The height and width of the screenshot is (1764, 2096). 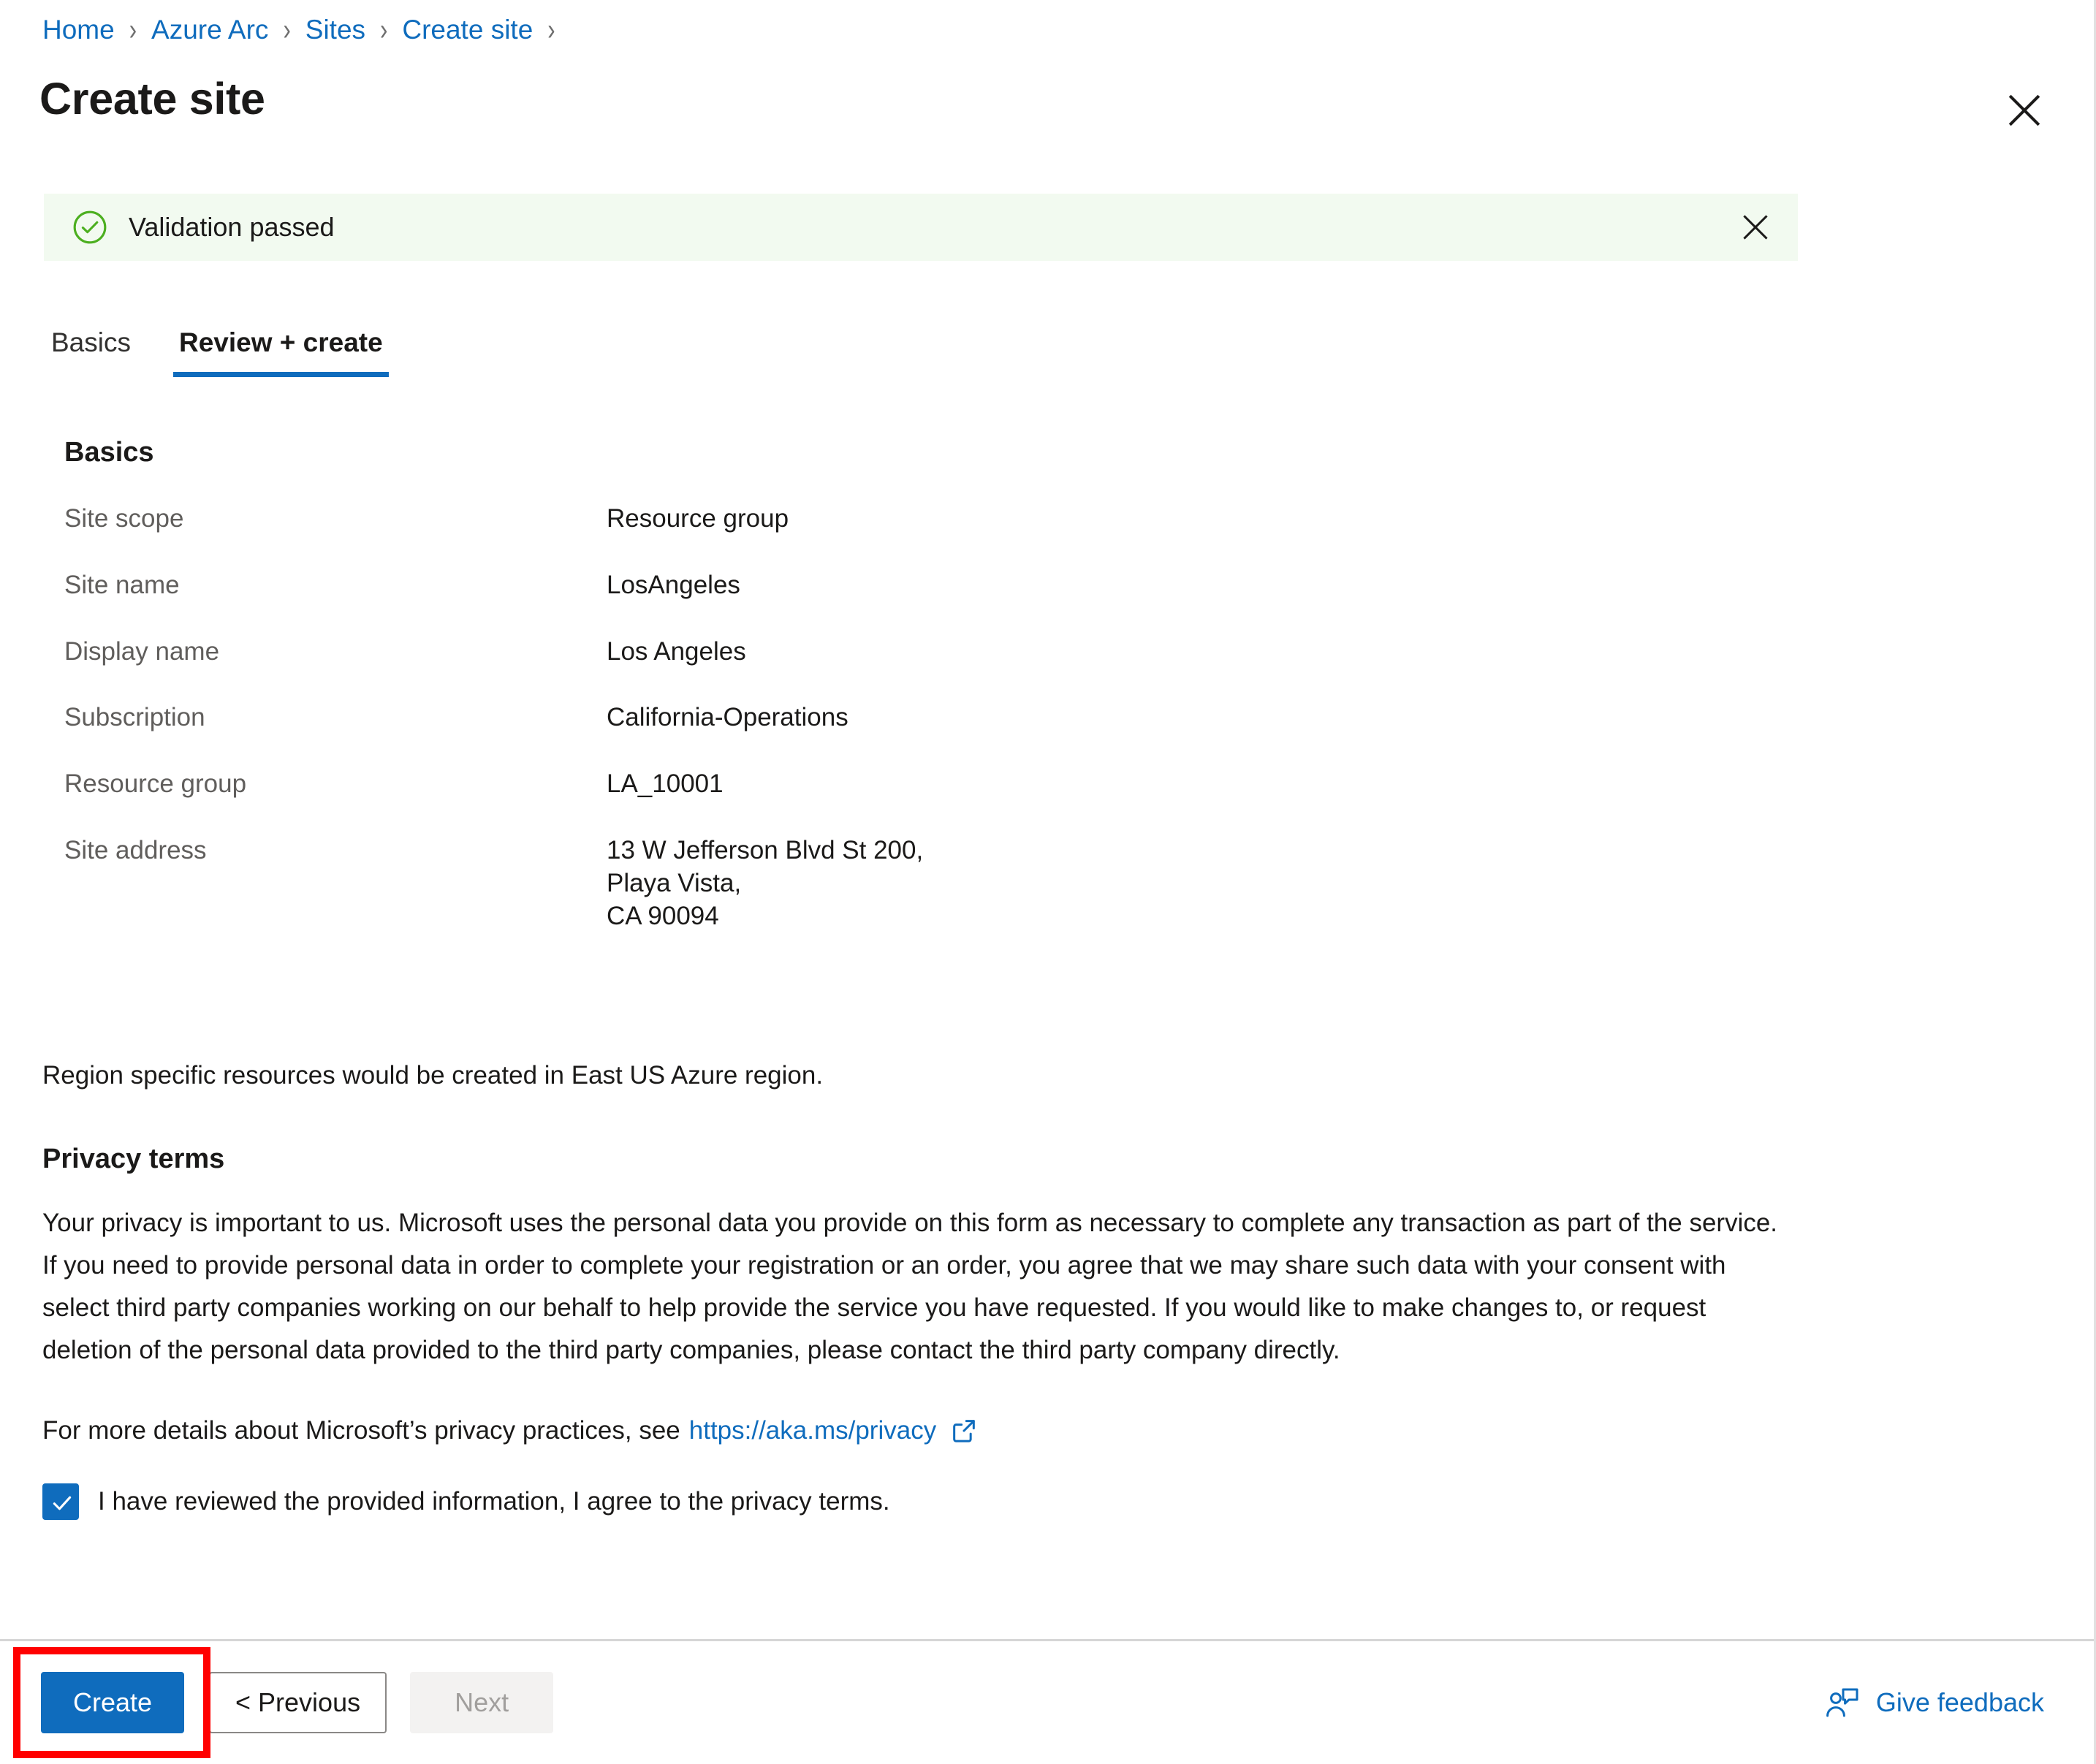 I want to click on breadcrumb: Home › Azure Arc › Sites › Create site ›, so click(x=305, y=30).